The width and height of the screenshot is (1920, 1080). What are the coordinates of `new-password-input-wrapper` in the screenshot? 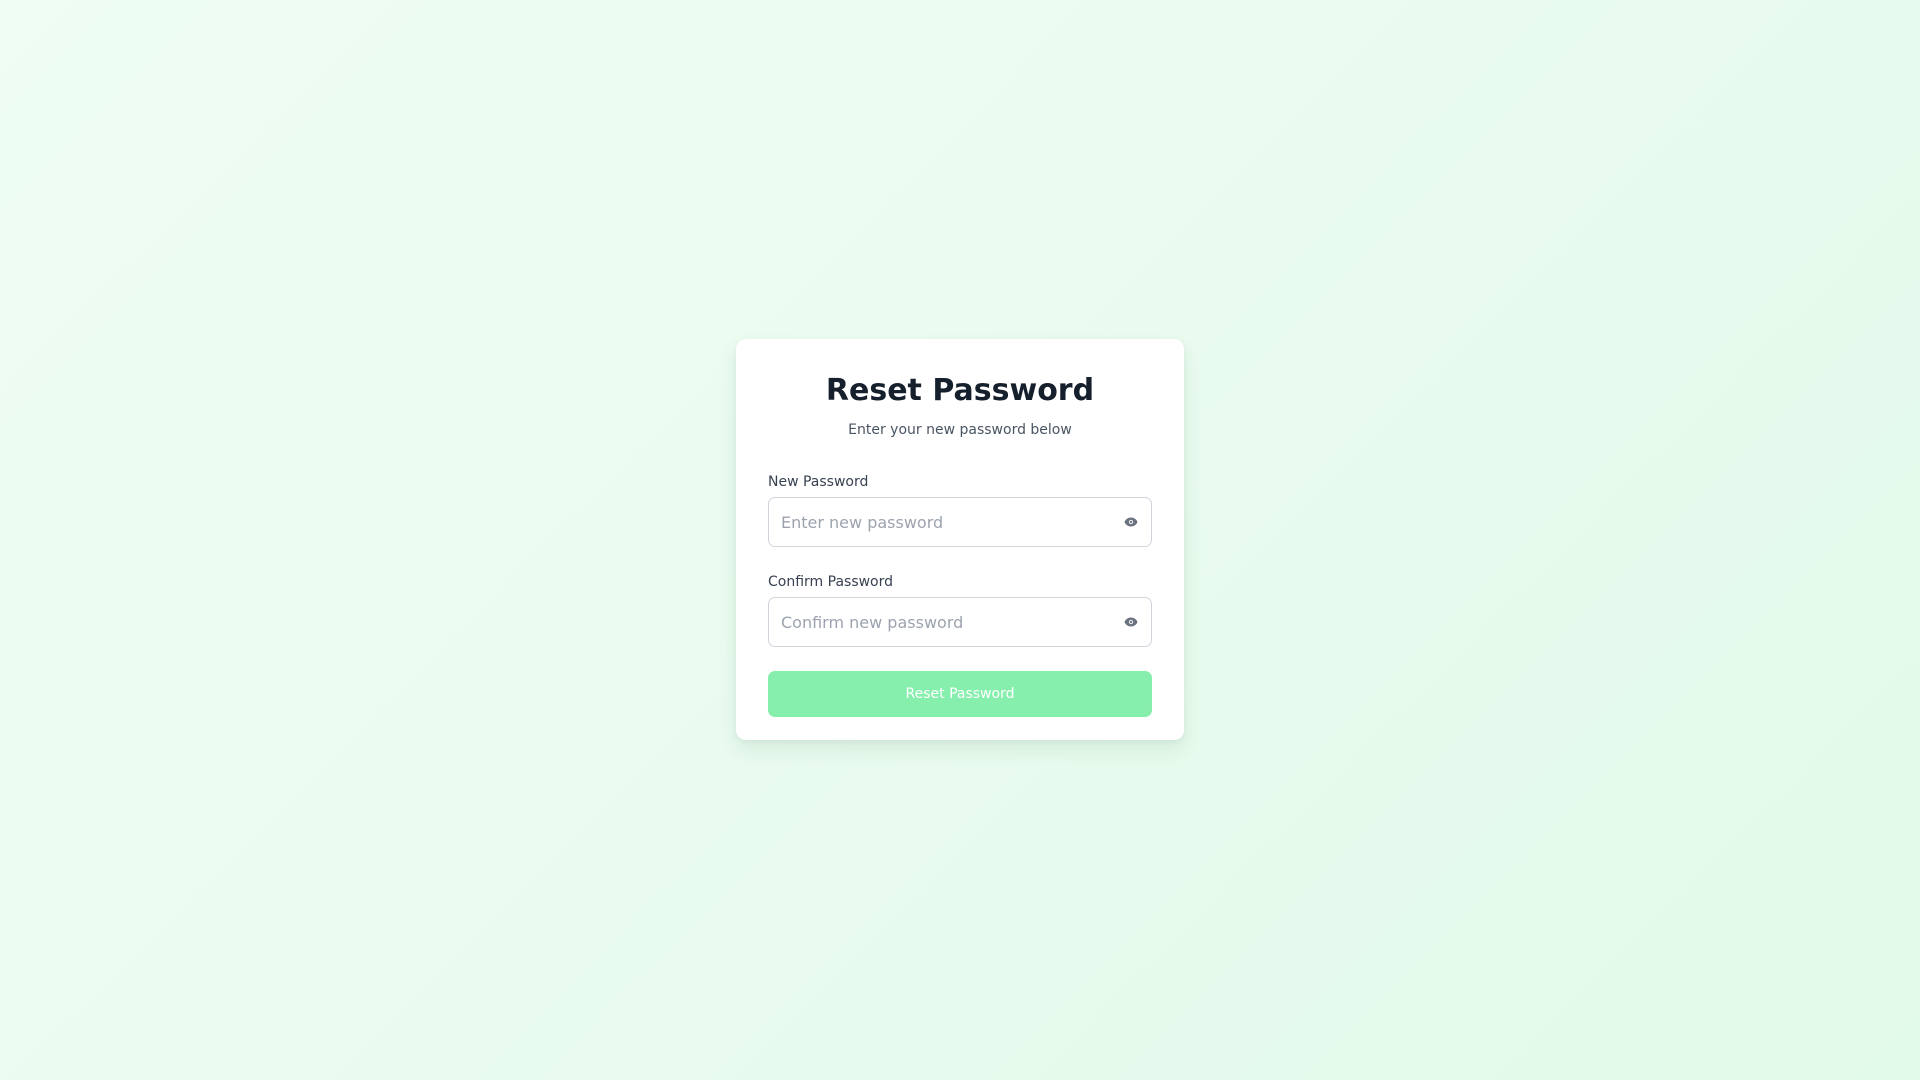 It's located at (960, 522).